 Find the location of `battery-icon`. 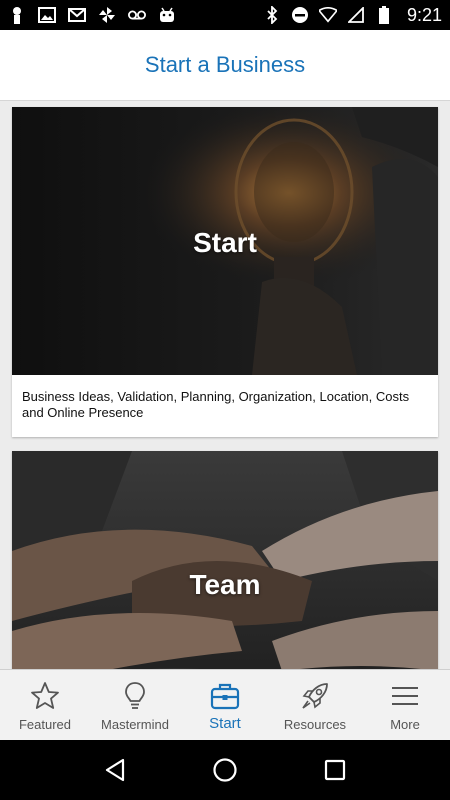

battery-icon is located at coordinates (384, 15).